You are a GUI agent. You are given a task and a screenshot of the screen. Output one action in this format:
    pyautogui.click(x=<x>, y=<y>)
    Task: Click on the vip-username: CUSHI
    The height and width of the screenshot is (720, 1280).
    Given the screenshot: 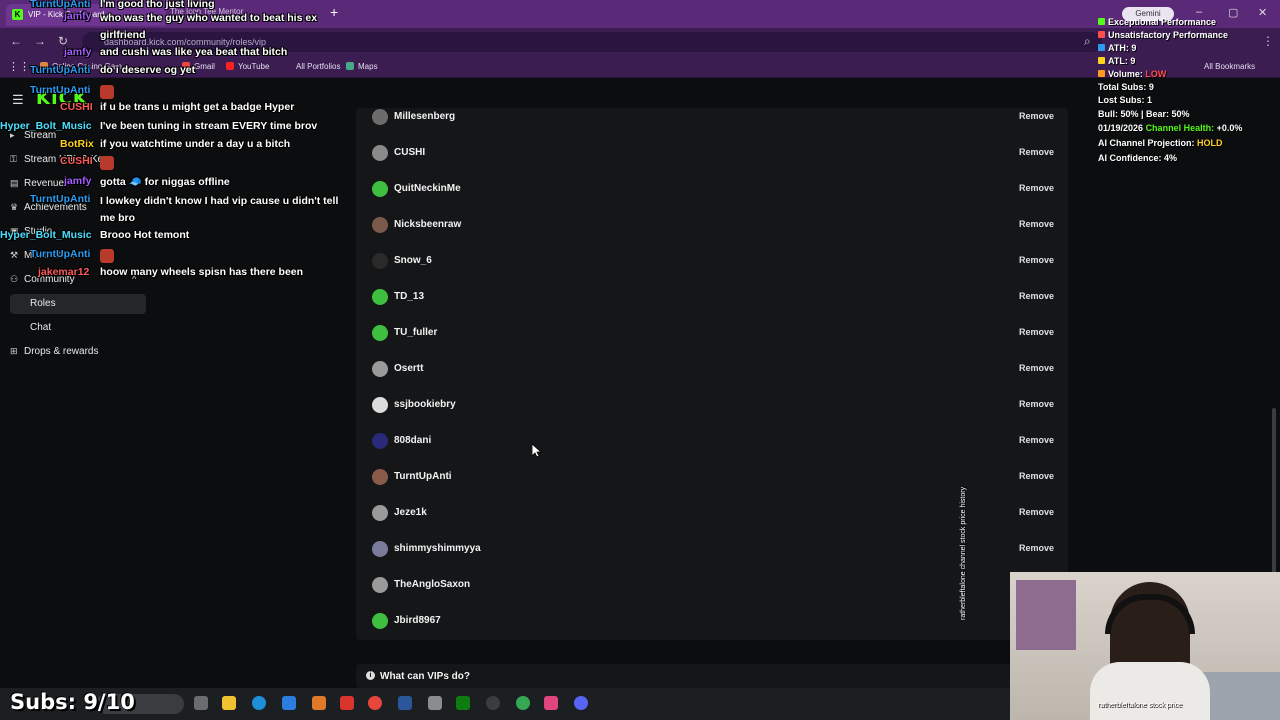 What is the action you would take?
    pyautogui.click(x=409, y=152)
    